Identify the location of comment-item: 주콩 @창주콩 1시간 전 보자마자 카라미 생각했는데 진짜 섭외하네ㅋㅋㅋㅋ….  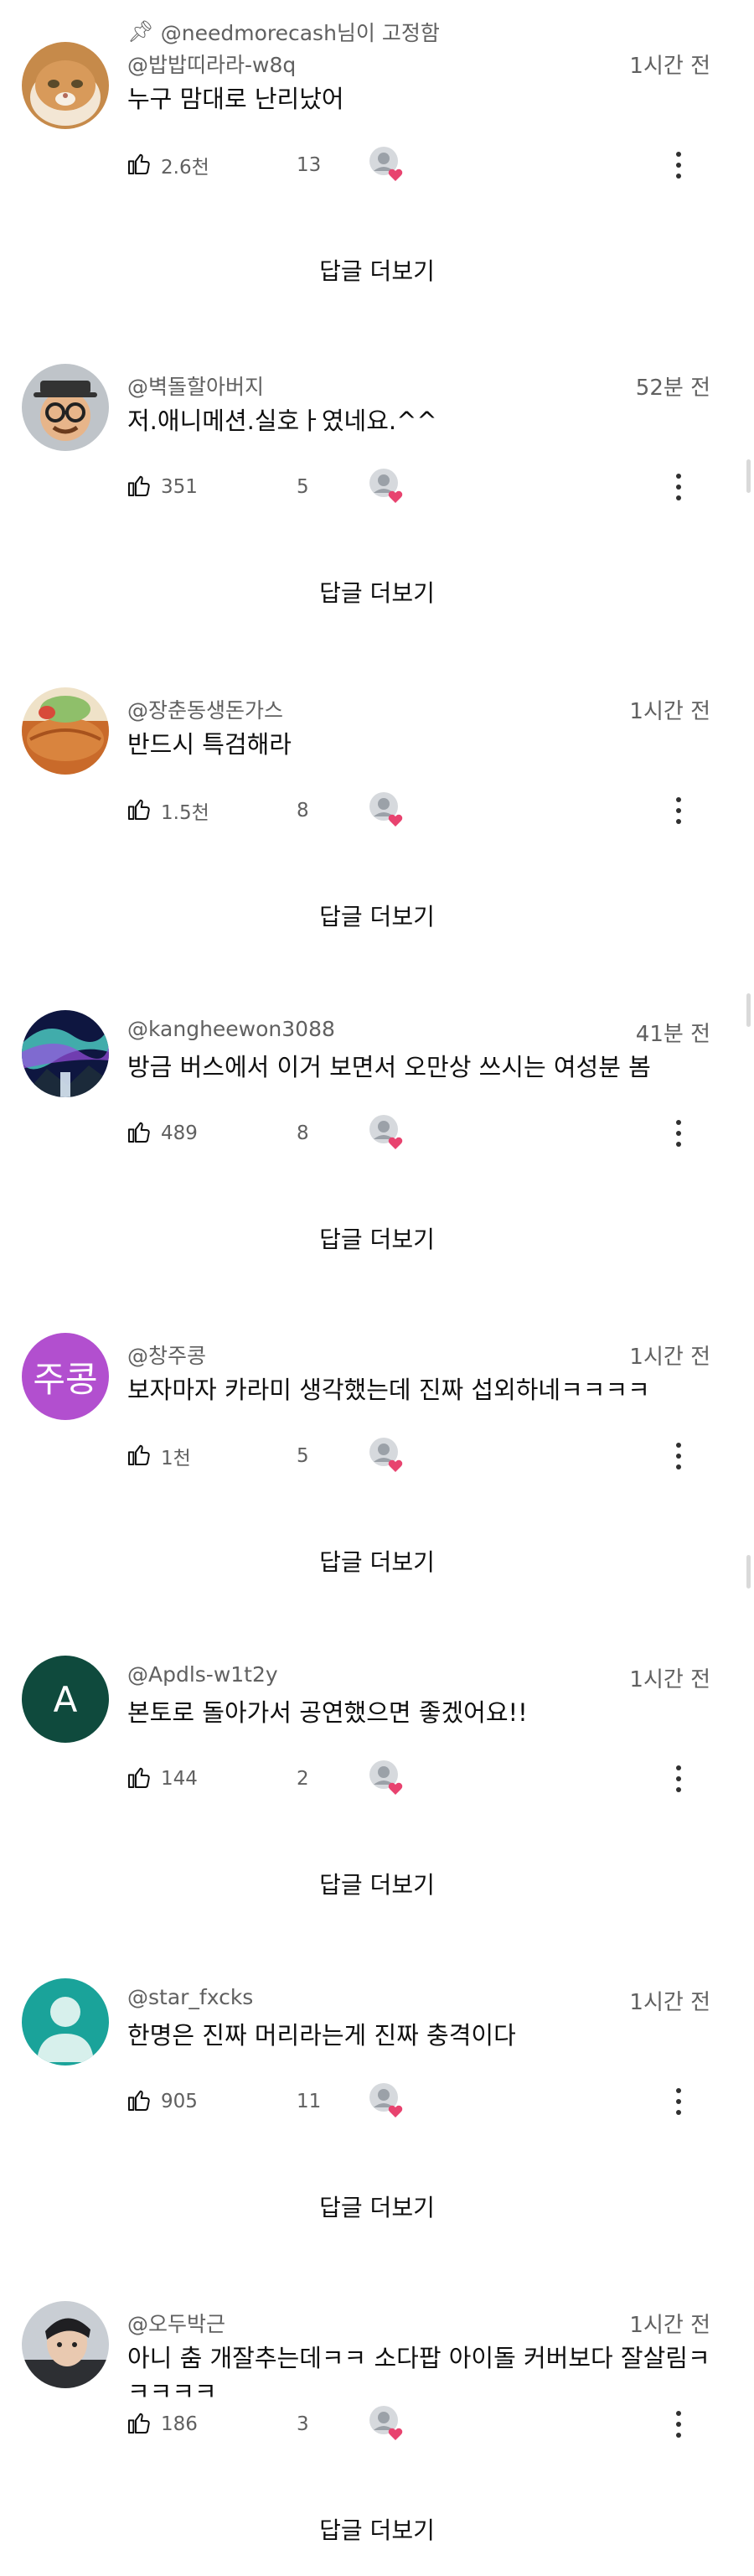
(377, 1449).